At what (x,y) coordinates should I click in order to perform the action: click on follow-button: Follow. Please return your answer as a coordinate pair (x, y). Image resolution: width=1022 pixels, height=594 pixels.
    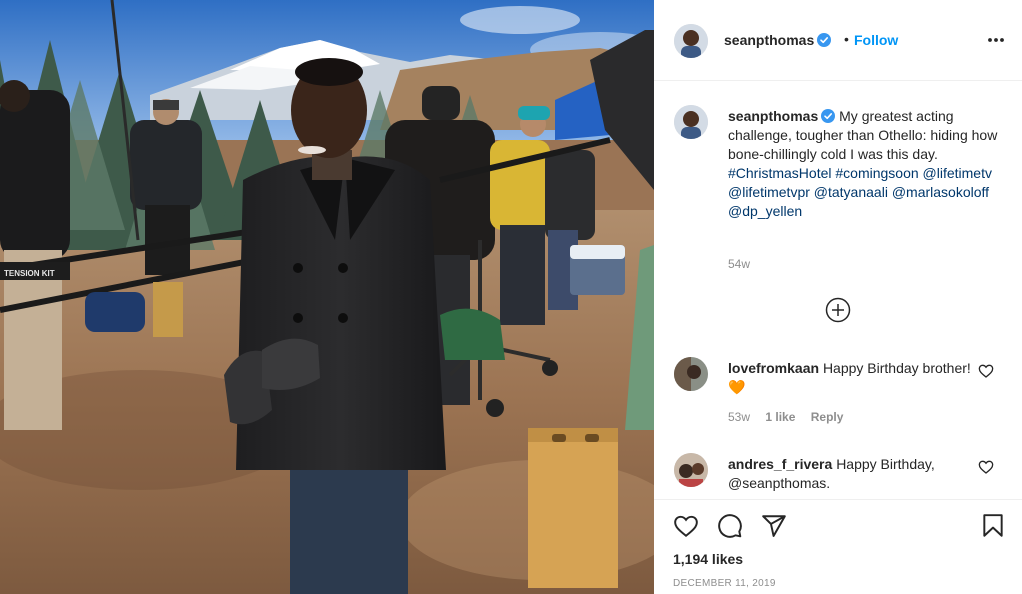
    Looking at the image, I should click on (876, 40).